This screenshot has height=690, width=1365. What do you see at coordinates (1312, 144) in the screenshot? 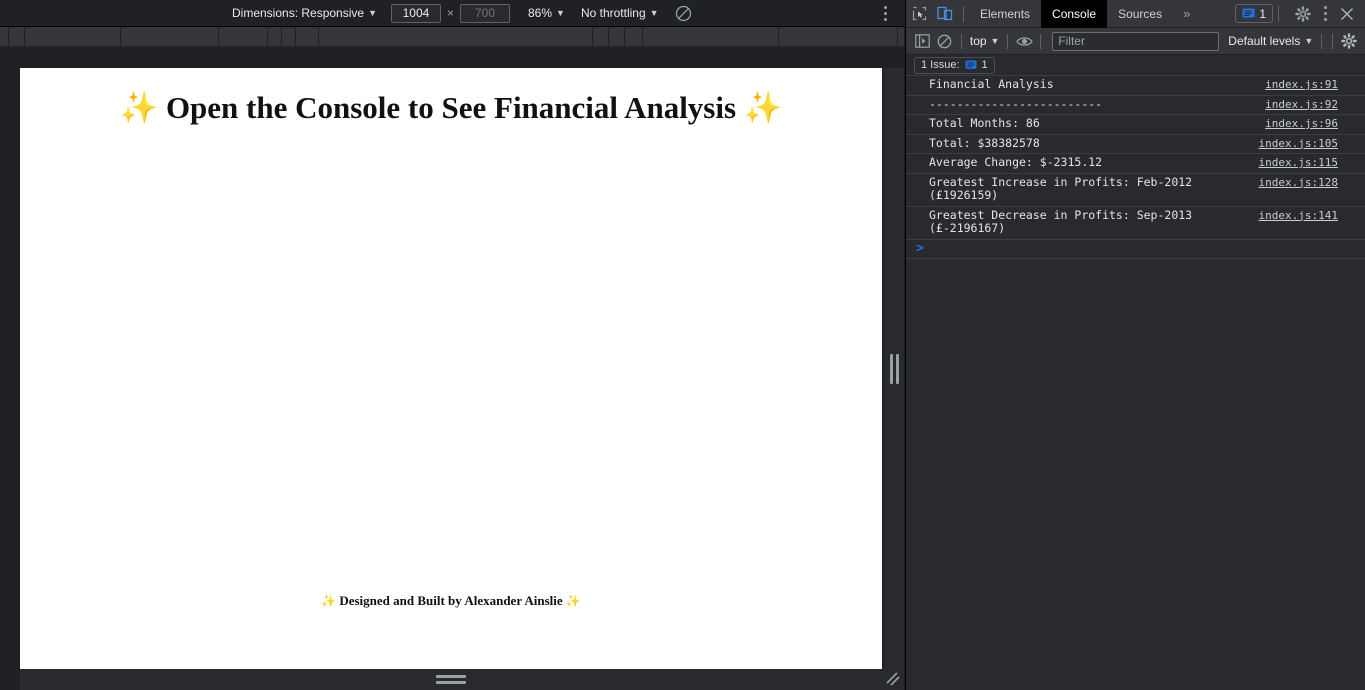
I see `console-message-source-link: index.js:105` at bounding box center [1312, 144].